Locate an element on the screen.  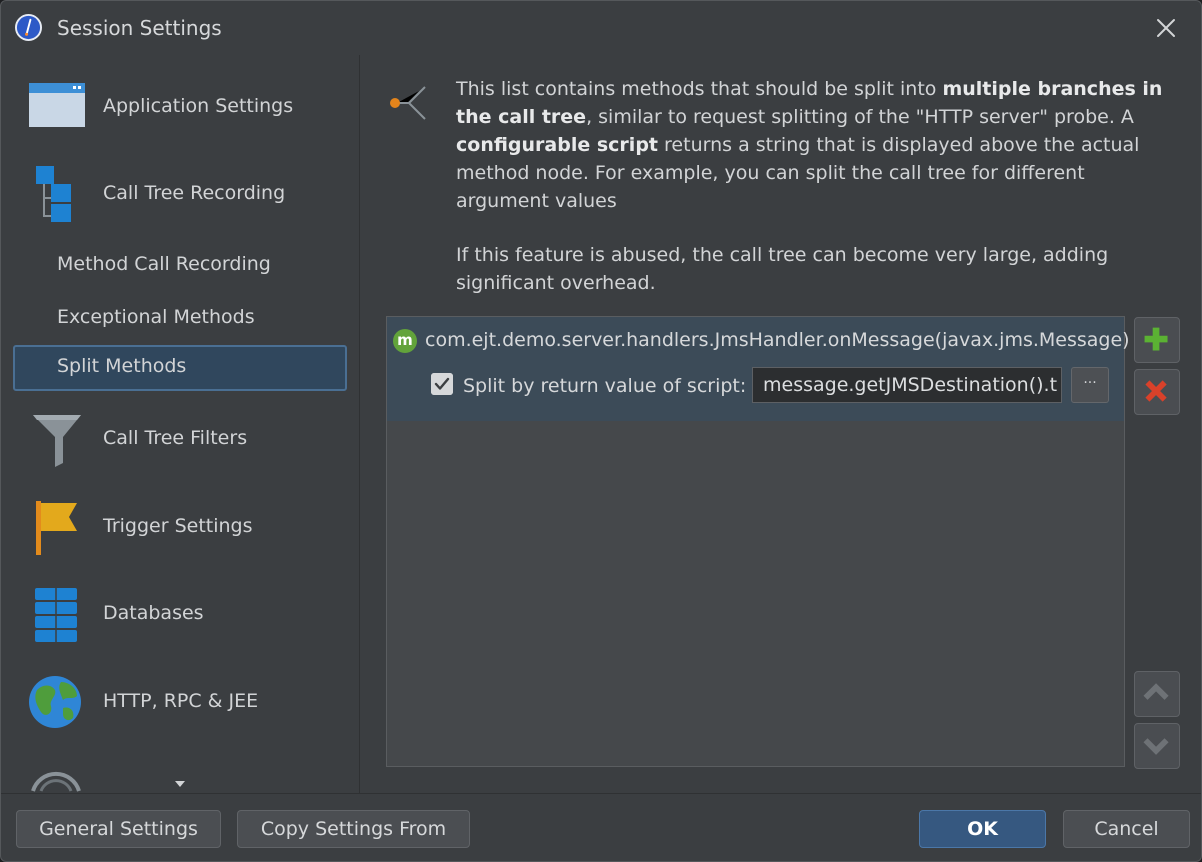
add-button is located at coordinates (1157, 340).